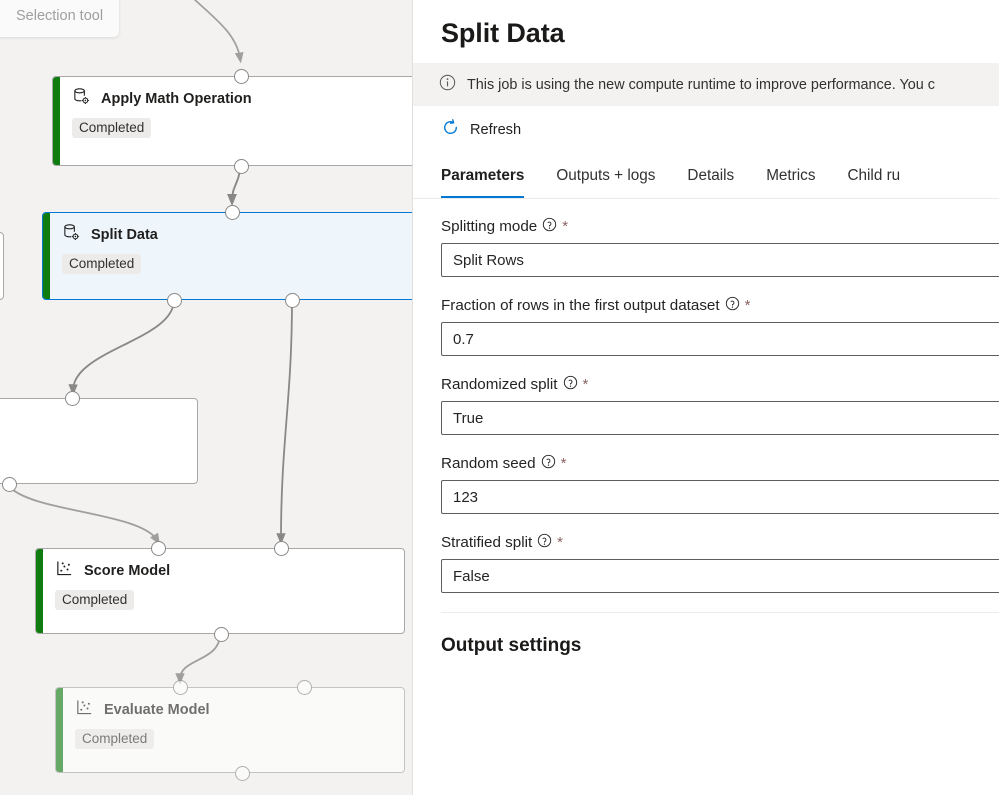 Image resolution: width=999 pixels, height=795 pixels. Describe the element at coordinates (483, 175) in the screenshot. I see `tab-label: Parameters` at that location.